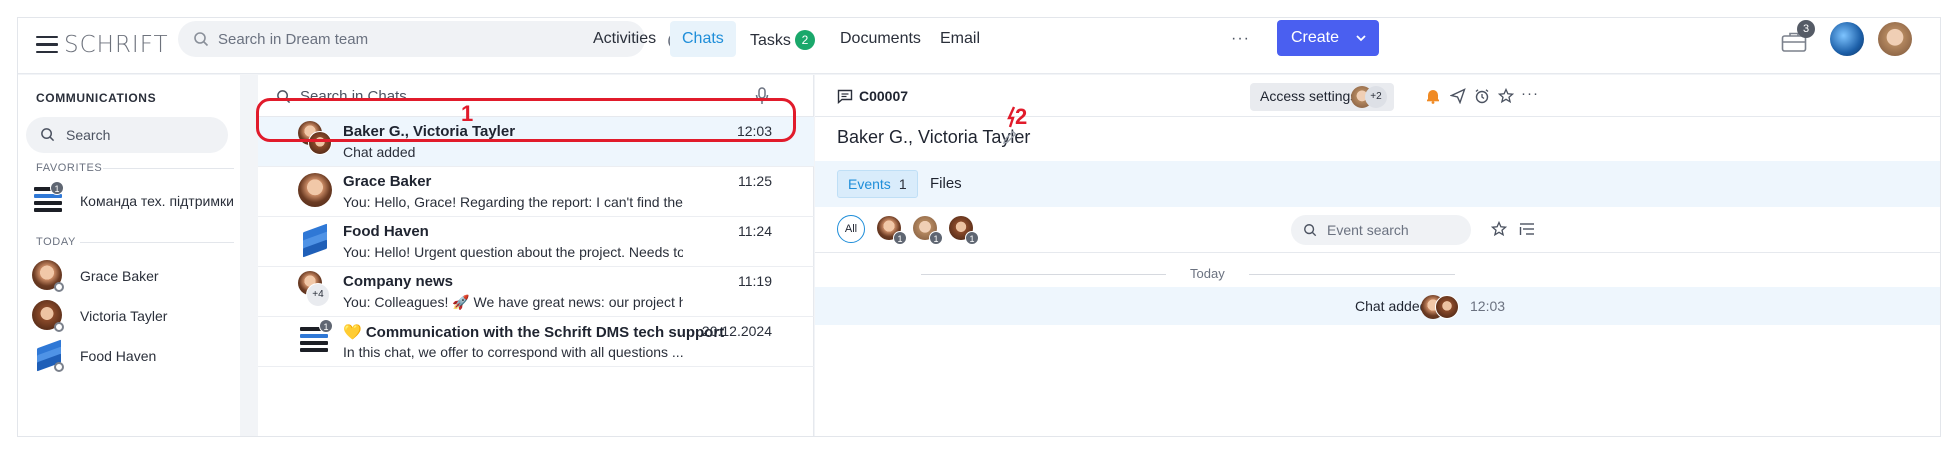 The height and width of the screenshot is (452, 1955). Describe the element at coordinates (318, 295) in the screenshot. I see `extra-members-badge: +4` at that location.